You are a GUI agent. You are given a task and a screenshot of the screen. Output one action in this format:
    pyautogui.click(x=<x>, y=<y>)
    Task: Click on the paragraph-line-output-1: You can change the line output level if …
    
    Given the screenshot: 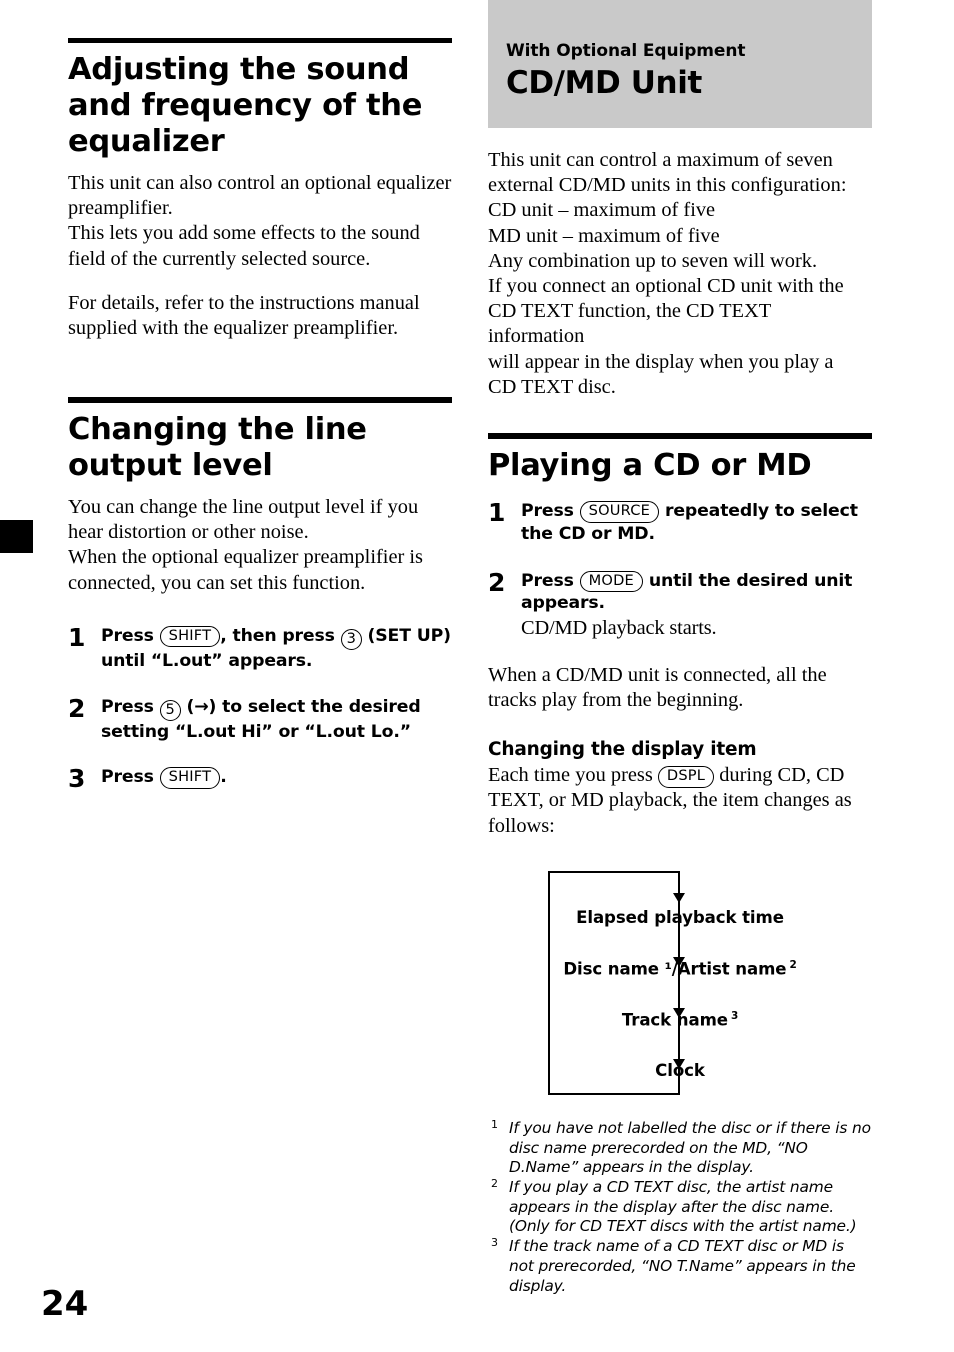 What is the action you would take?
    pyautogui.click(x=243, y=520)
    